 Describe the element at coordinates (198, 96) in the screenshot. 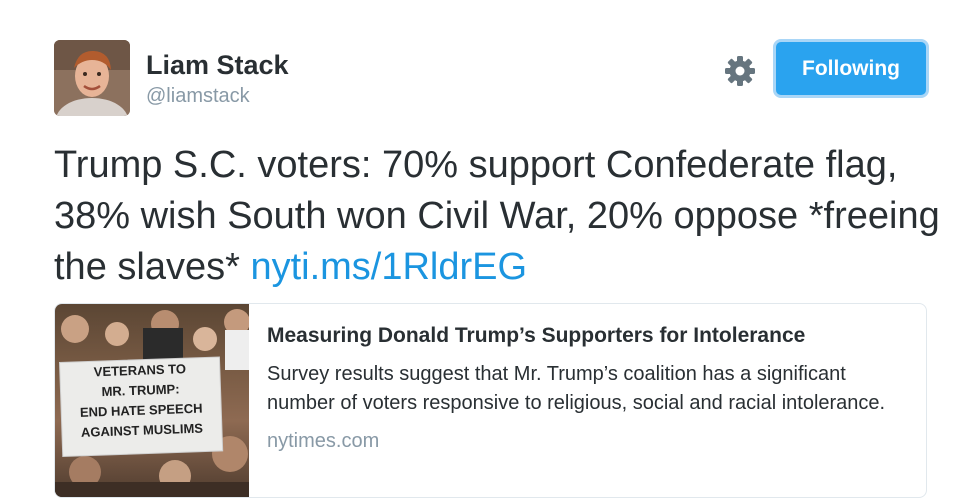

I see `user-handle: @liamstack` at that location.